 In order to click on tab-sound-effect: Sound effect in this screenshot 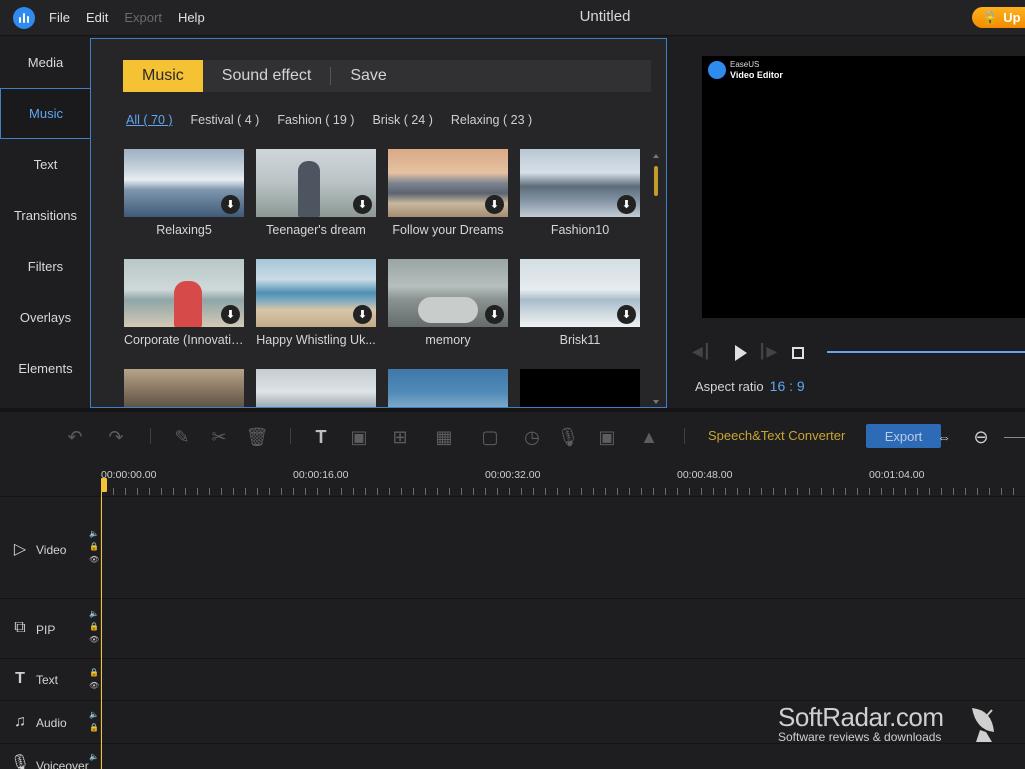, I will do `click(267, 76)`.